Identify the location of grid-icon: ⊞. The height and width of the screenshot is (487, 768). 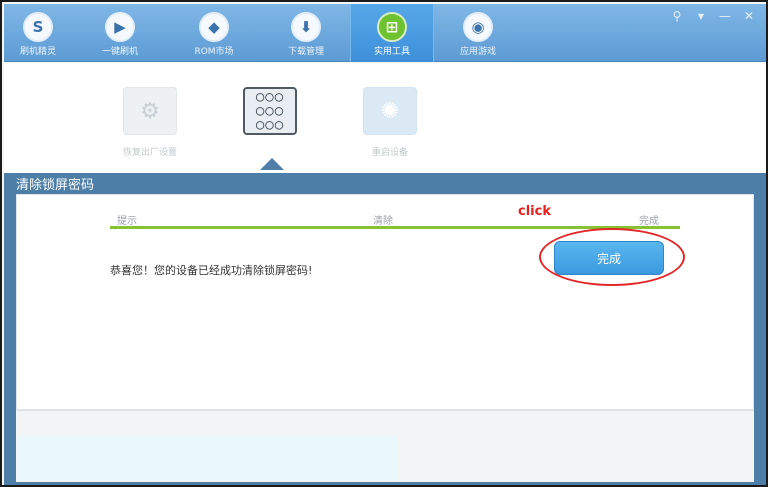
(392, 27).